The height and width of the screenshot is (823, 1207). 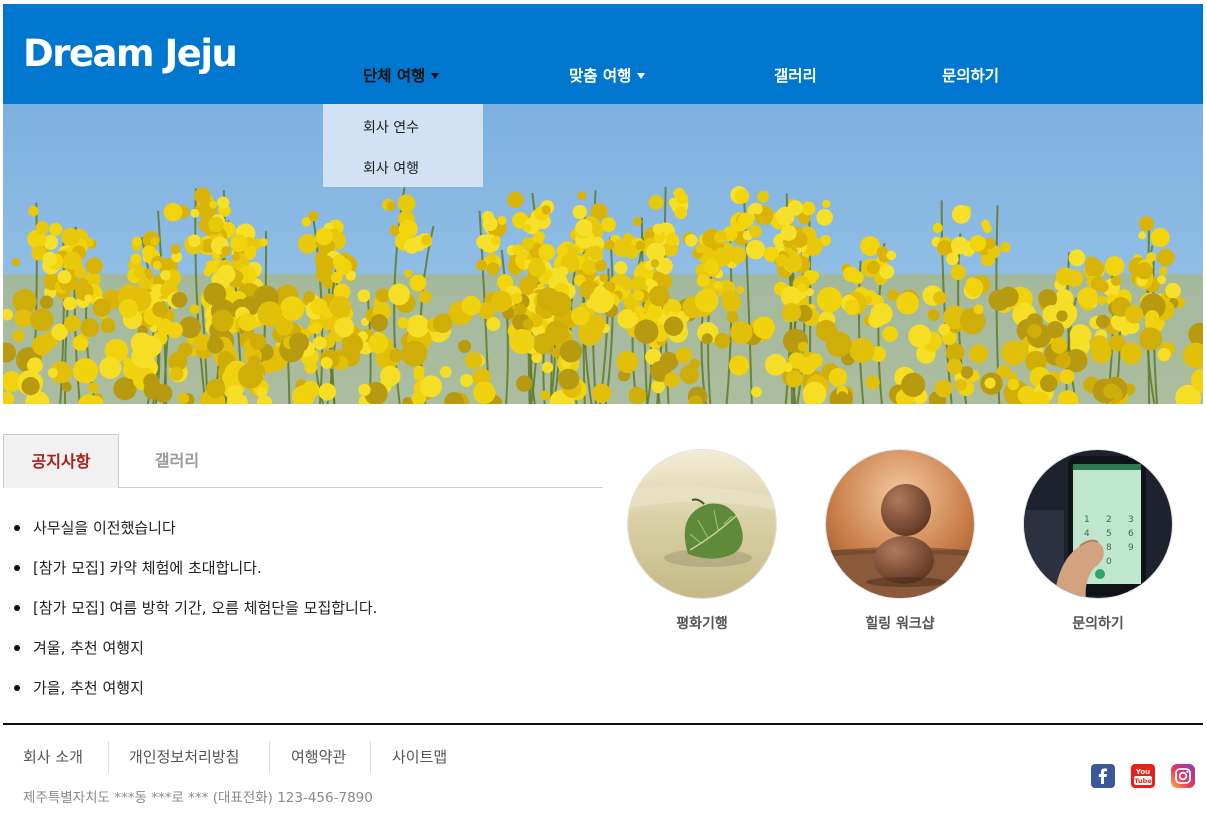 What do you see at coordinates (303, 568) in the screenshot?
I see `list-item: [참가 모집] 카약 체험에 초대합니다.` at bounding box center [303, 568].